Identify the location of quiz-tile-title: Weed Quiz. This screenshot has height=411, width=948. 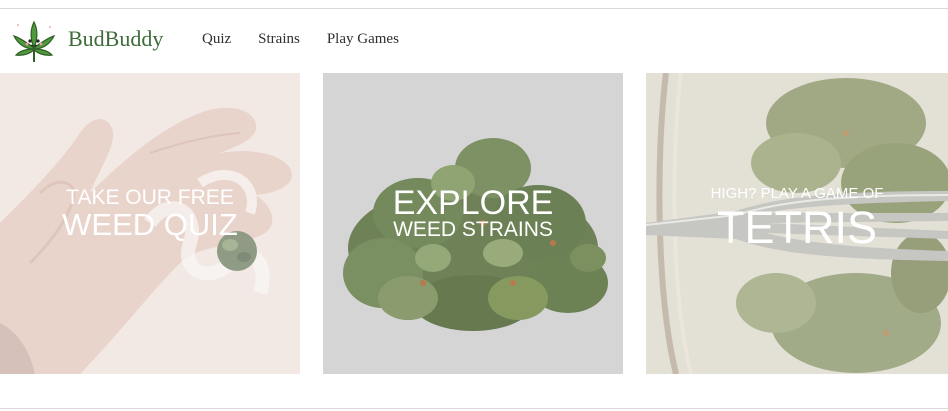
(150, 224).